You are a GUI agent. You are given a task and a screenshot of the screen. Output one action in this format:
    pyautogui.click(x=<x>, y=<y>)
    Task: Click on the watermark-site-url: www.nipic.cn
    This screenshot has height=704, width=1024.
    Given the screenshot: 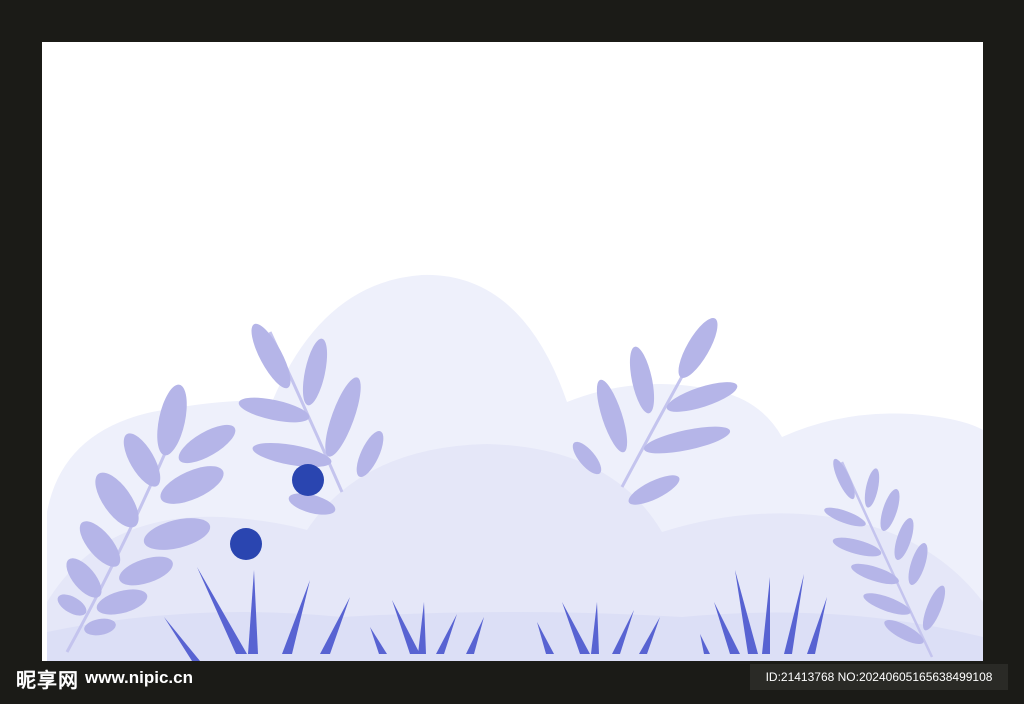 What is the action you would take?
    pyautogui.click(x=139, y=677)
    